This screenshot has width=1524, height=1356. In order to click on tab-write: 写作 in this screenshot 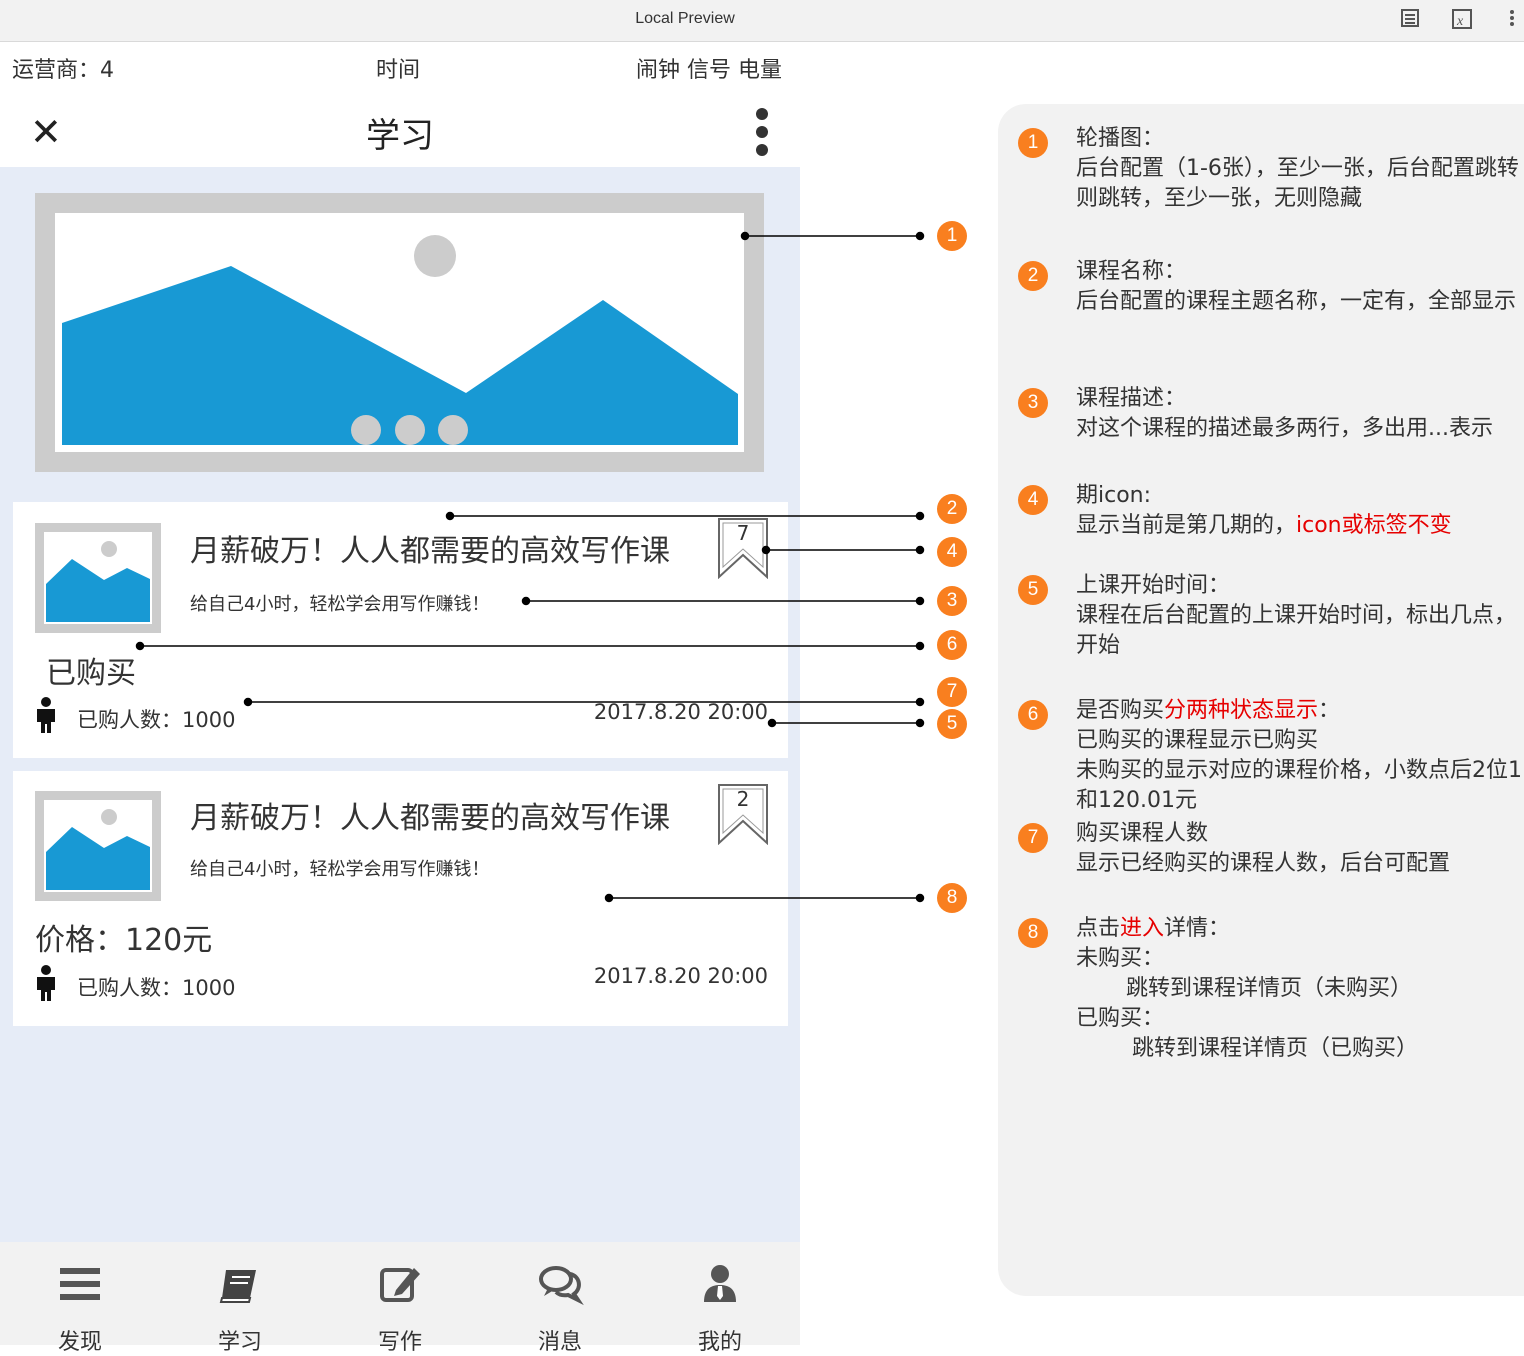, I will do `click(400, 1298)`.